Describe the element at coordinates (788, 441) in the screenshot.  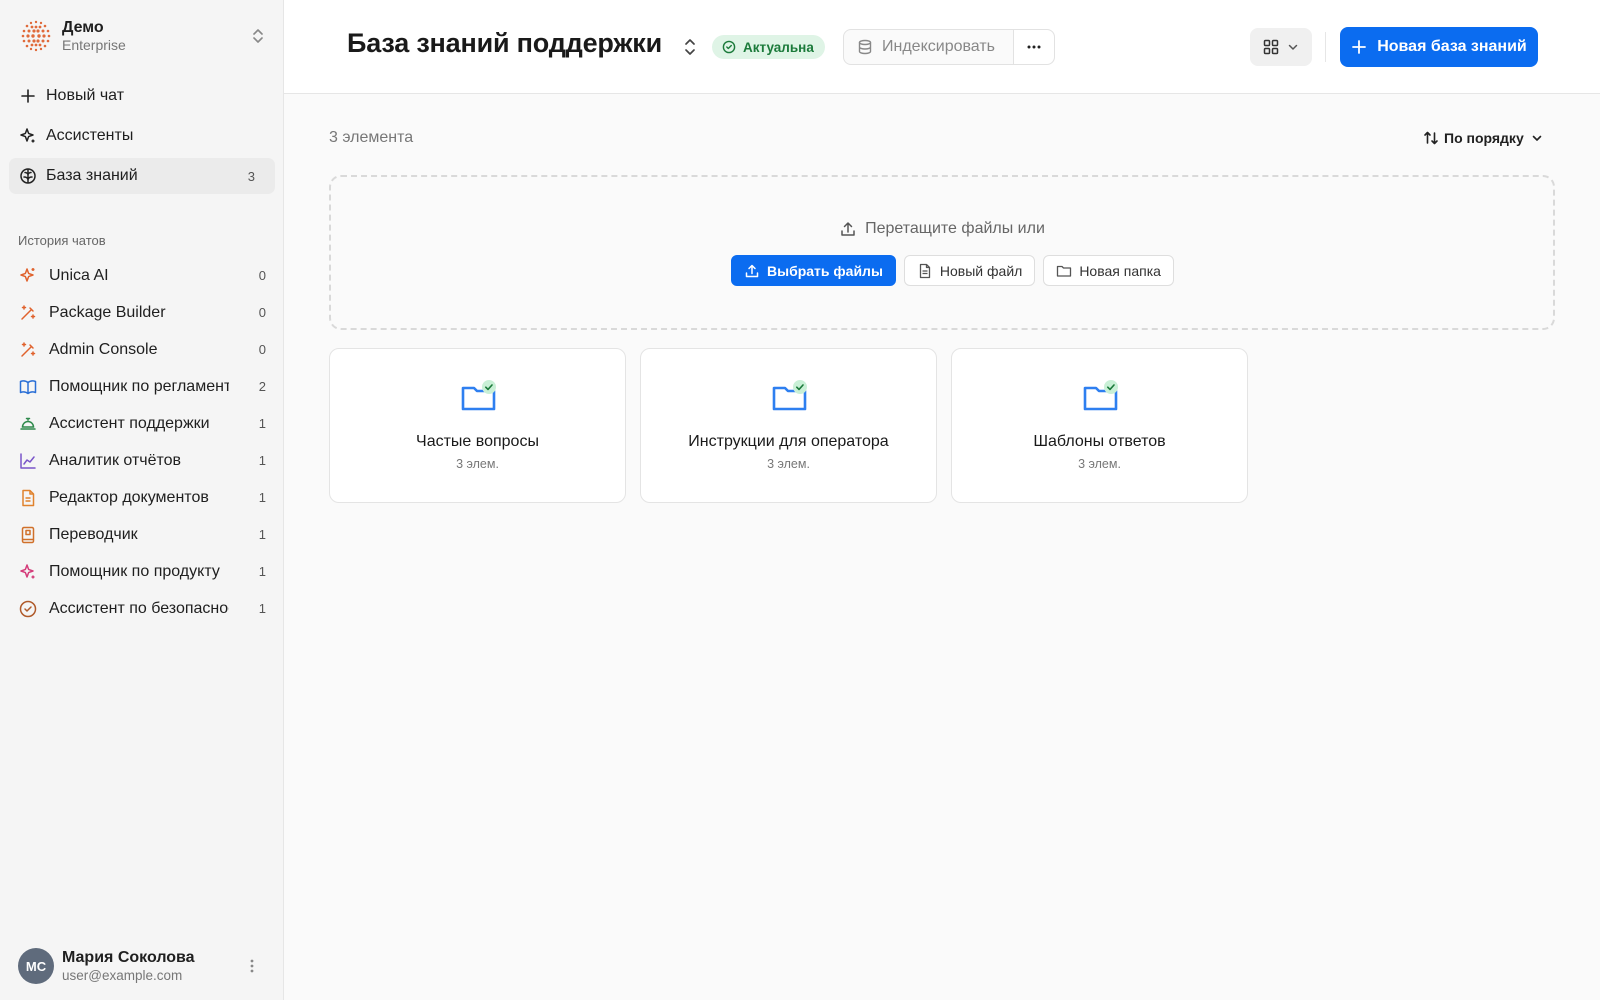
I see `folder-title: Инструкции для оператора` at that location.